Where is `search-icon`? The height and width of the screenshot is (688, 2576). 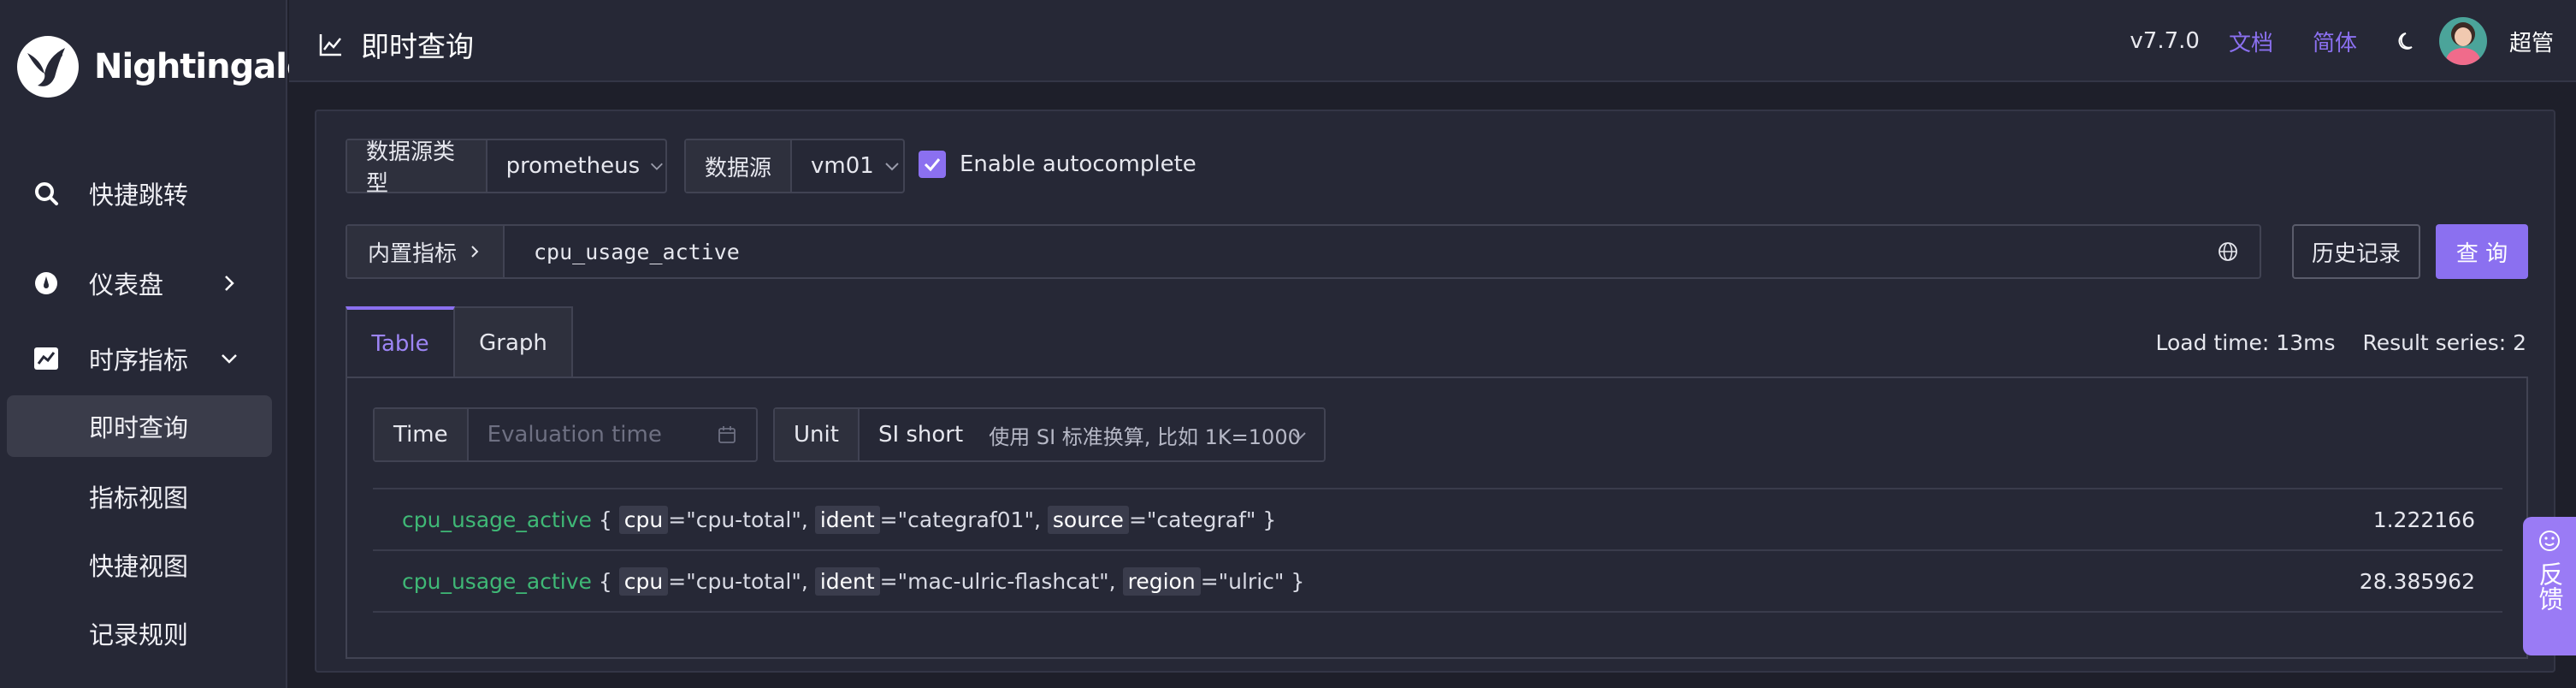
search-icon is located at coordinates (46, 194).